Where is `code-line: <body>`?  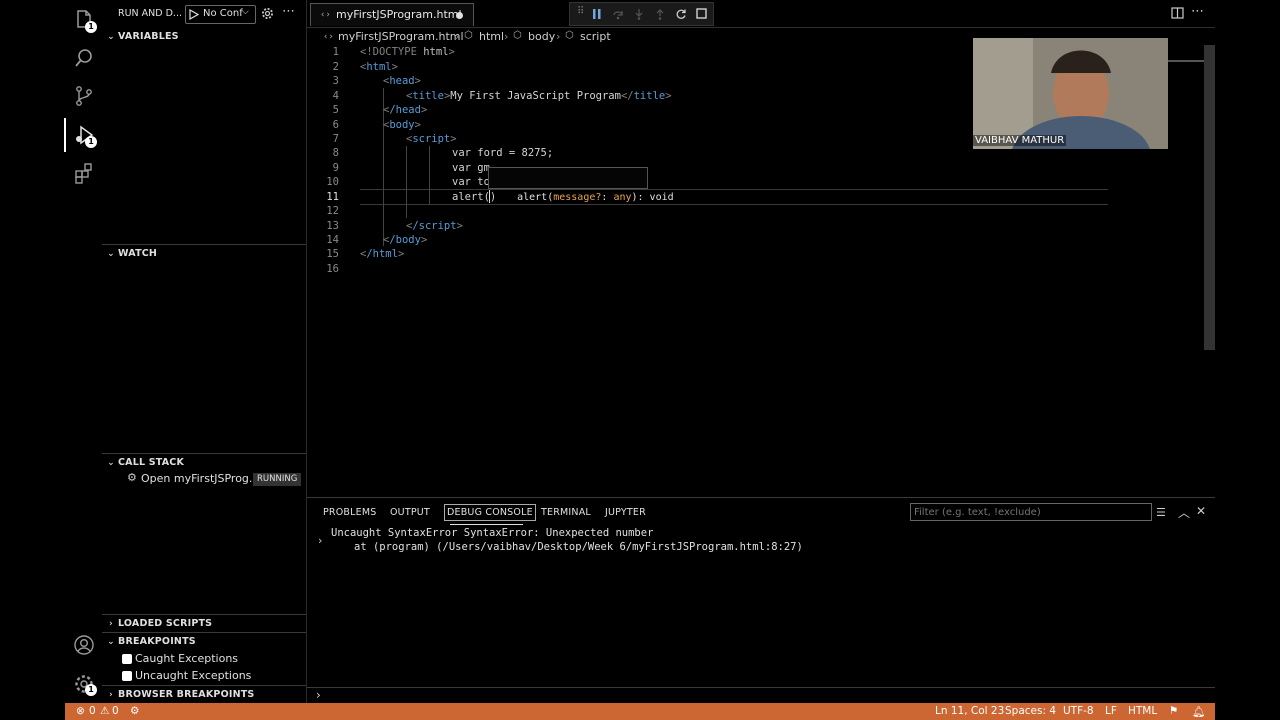
code-line: <body> is located at coordinates (402, 125).